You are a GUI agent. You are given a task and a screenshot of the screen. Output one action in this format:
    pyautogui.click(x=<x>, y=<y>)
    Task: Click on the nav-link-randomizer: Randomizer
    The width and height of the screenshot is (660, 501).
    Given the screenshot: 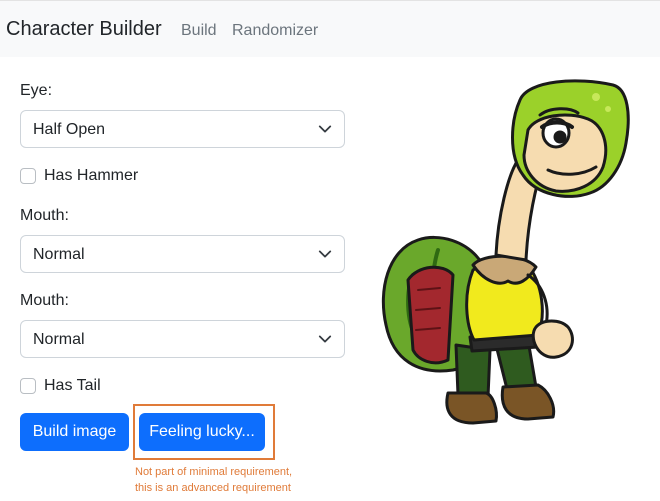 What is the action you would take?
    pyautogui.click(x=275, y=31)
    